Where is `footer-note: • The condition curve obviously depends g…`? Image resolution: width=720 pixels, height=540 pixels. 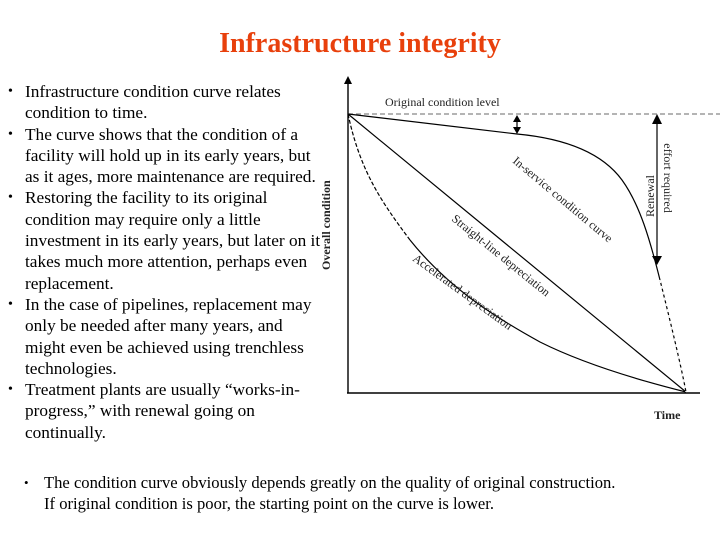
footer-note: • The condition curve obviously depends g… is located at coordinates (365, 493).